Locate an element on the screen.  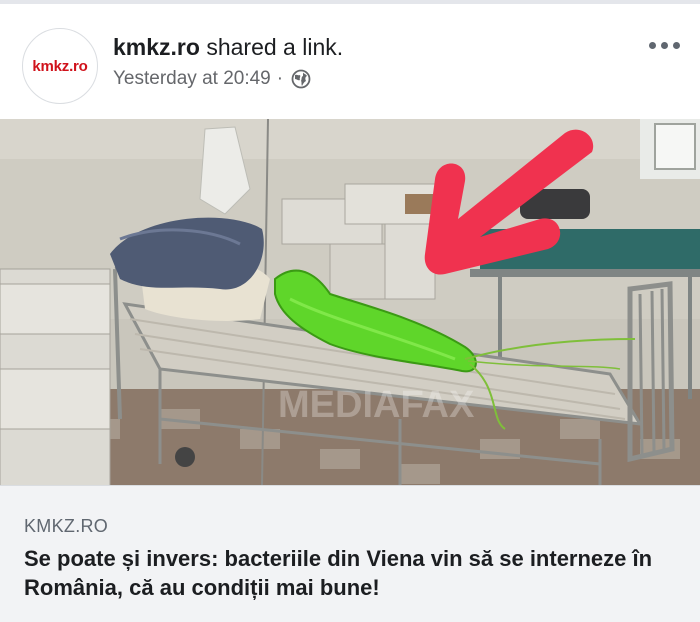
more-options-button is located at coordinates (664, 45).